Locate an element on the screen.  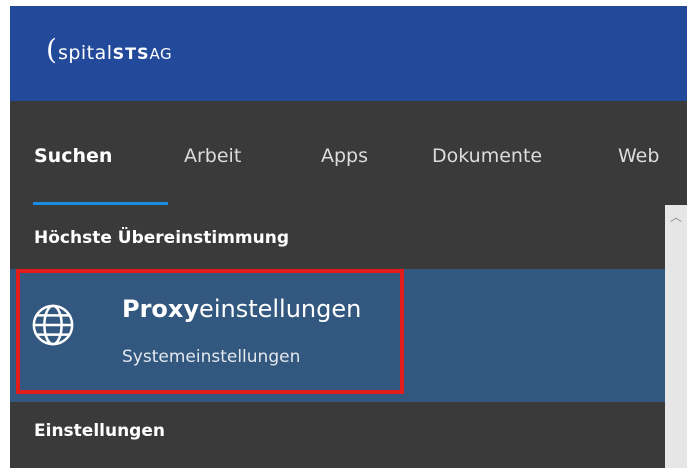
logo-paren: ( is located at coordinates (51, 49).